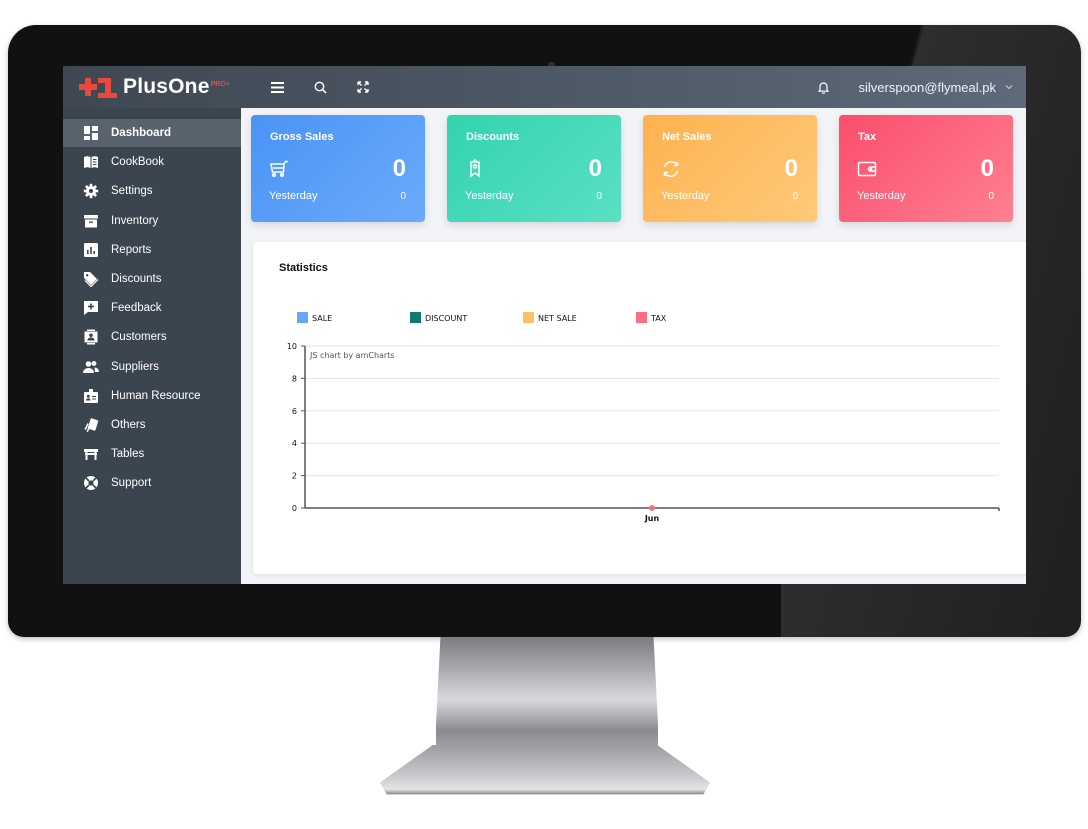 This screenshot has height=829, width=1088. Describe the element at coordinates (136, 308) in the screenshot. I see `sidebar-item-label: Feedback` at that location.